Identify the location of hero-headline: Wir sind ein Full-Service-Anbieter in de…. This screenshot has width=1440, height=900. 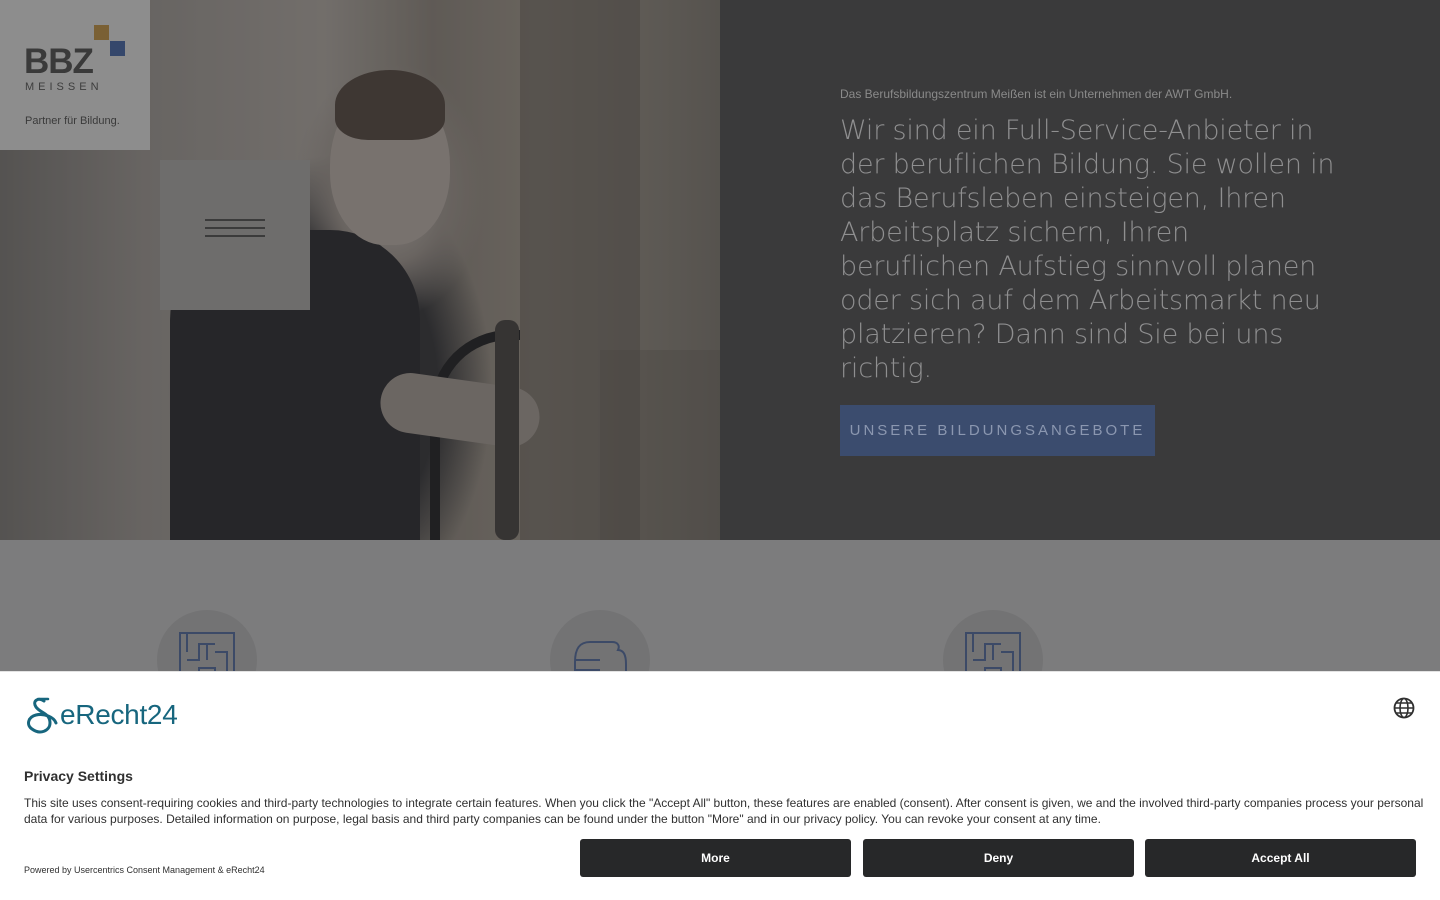
(1087, 249).